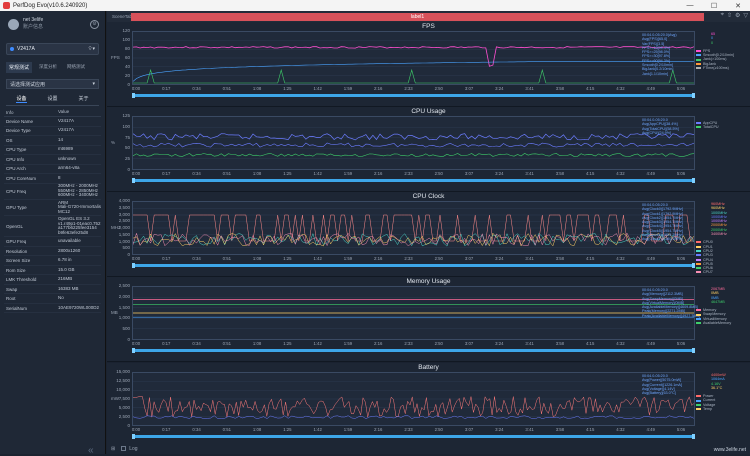 This screenshot has height=456, width=750. What do you see at coordinates (662, 209) in the screenshot?
I see `stat-line: Avg(Clock0)[1792.9MHz]` at bounding box center [662, 209].